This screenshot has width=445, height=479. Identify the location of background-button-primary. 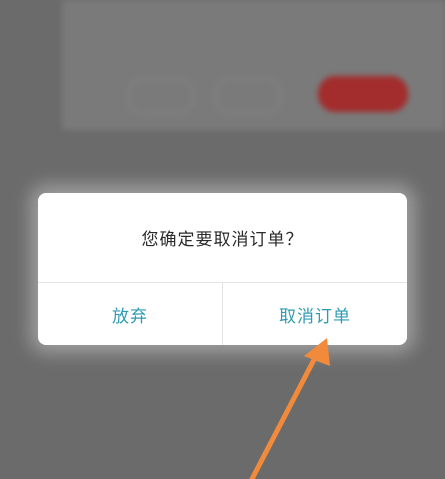
(363, 94).